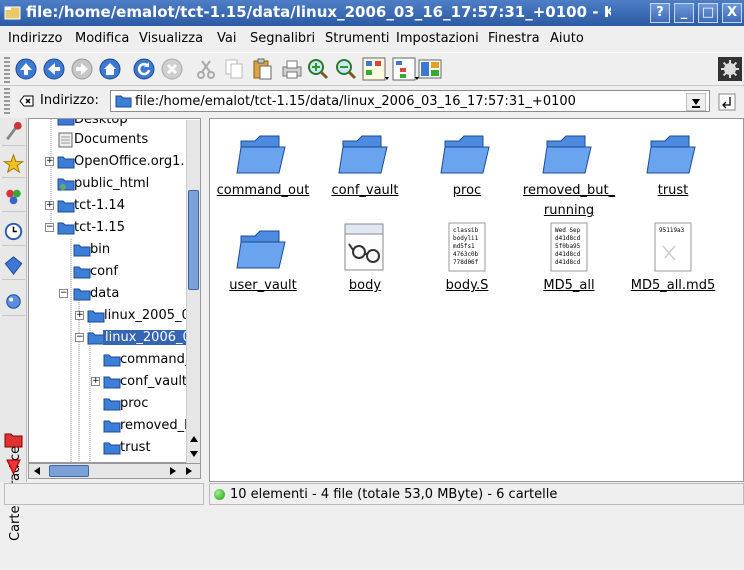 This screenshot has height=570, width=744. Describe the element at coordinates (696, 102) in the screenshot. I see `location-dropdown-chevron-down-icon` at that location.